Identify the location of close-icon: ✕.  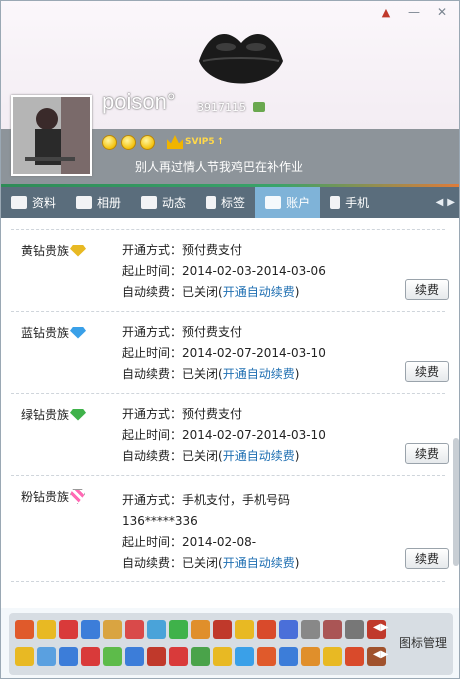
(442, 12).